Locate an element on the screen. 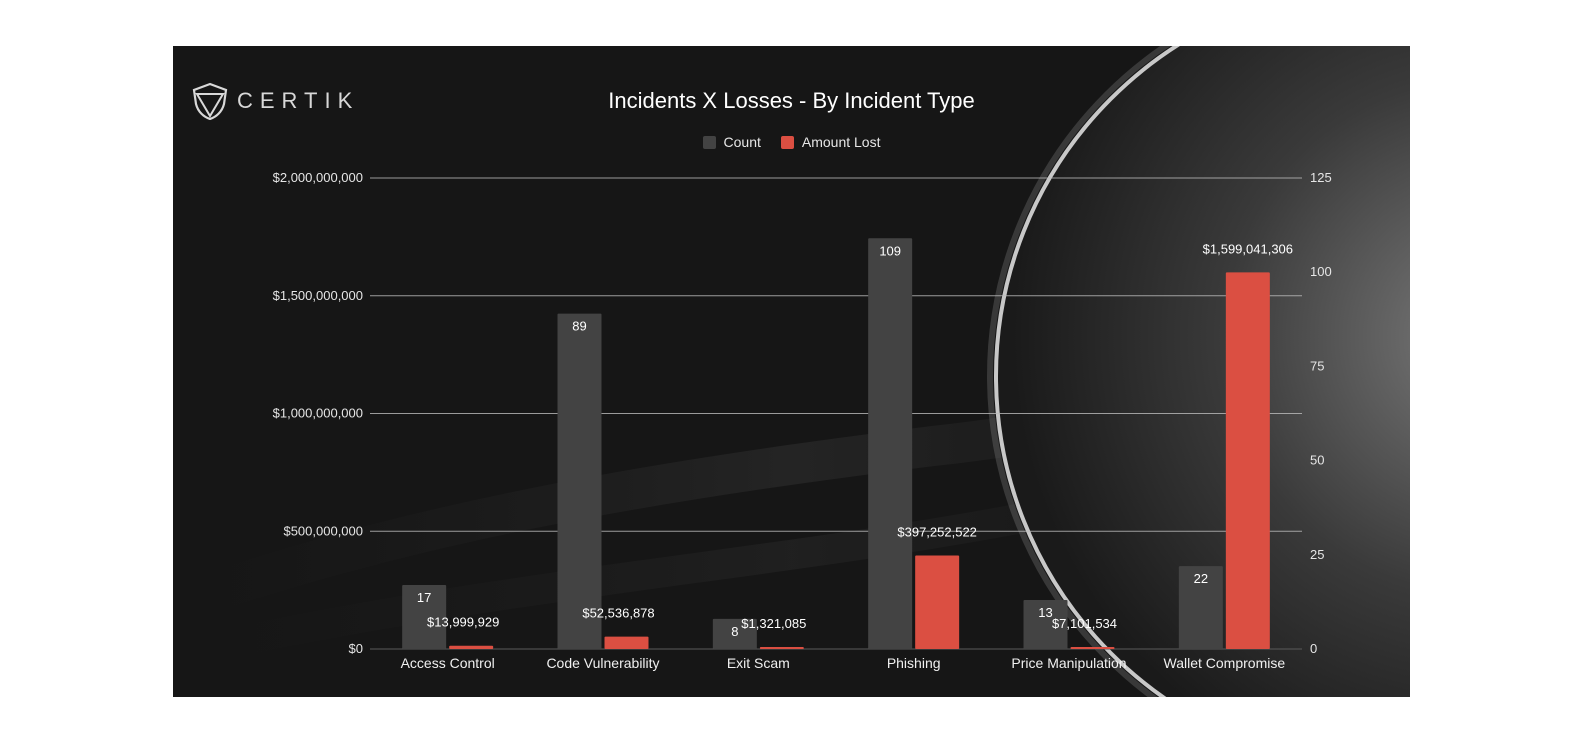  data-label-amount-lost: $13,999,929 is located at coordinates (463, 622).